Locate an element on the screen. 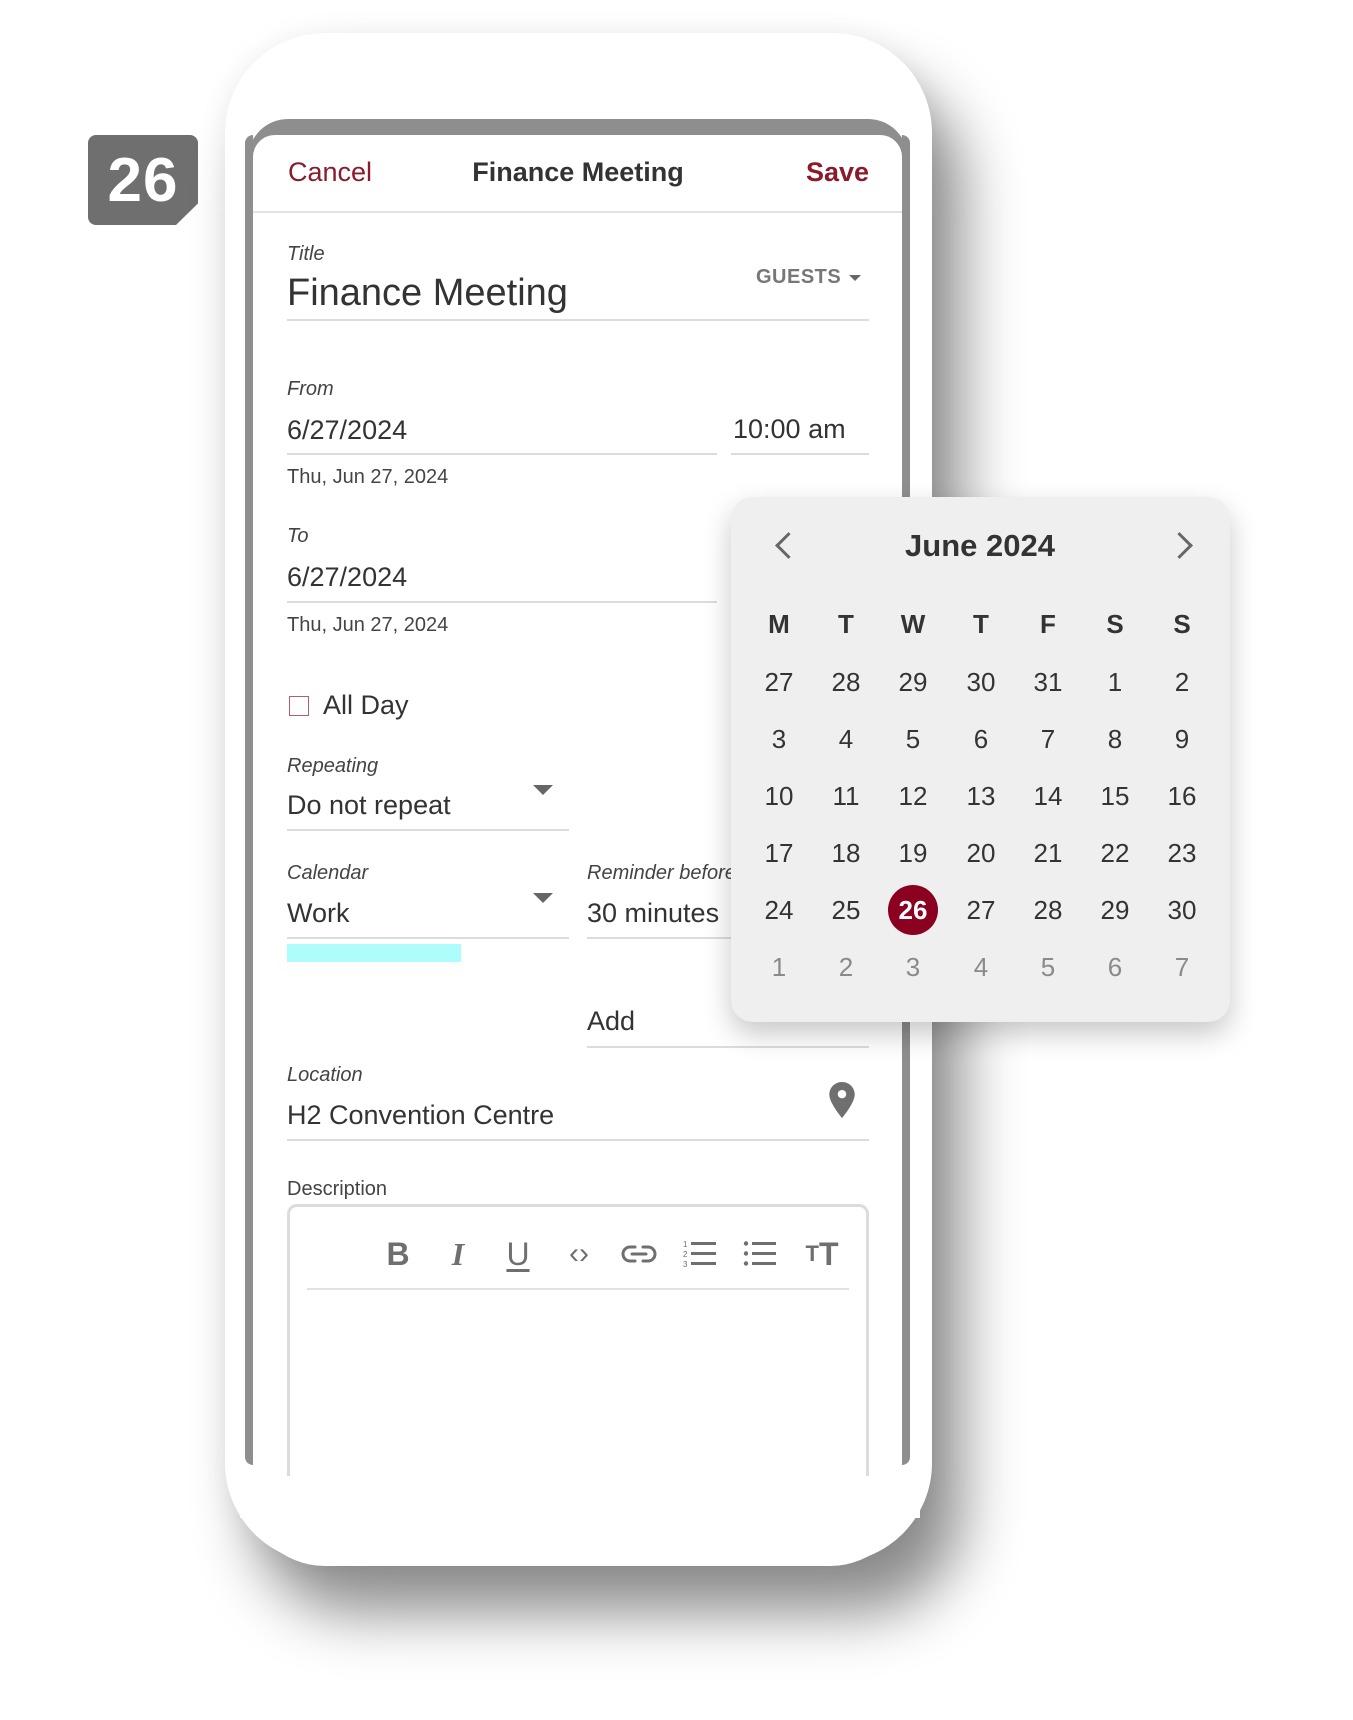  calendar-caret-icon is located at coordinates (543, 898).